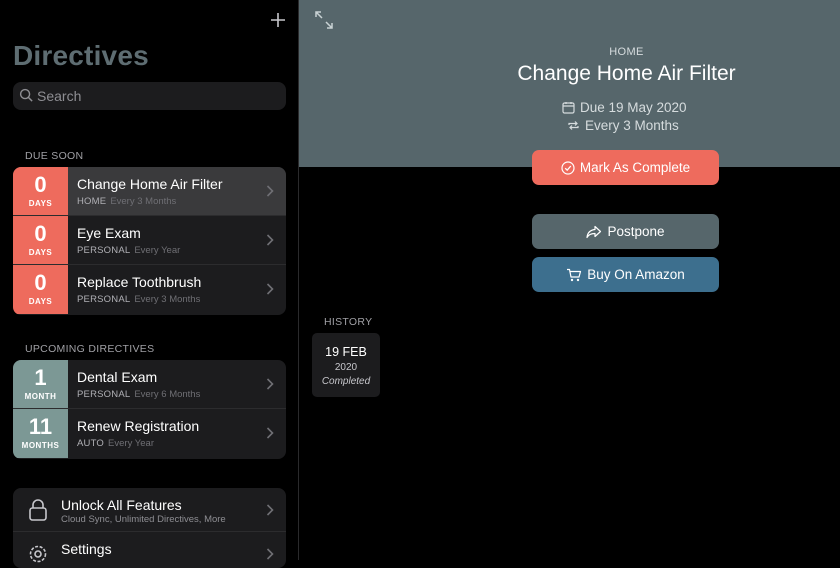 This screenshot has height=568, width=840. I want to click on directive-meta: PERSONAL Every 6 Months, so click(138, 394).